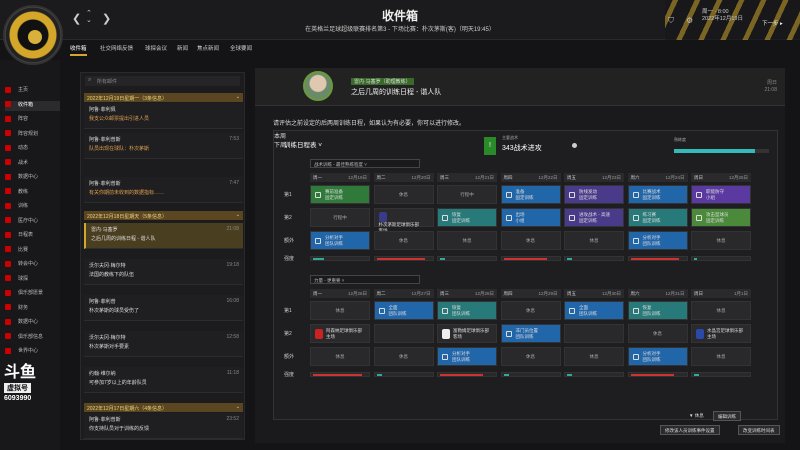 Image resolution: width=800 pixels, height=450 pixels. Describe the element at coordinates (721, 333) in the screenshot. I see `match-cell: 水晶宫足球俱乐部 主场` at that location.